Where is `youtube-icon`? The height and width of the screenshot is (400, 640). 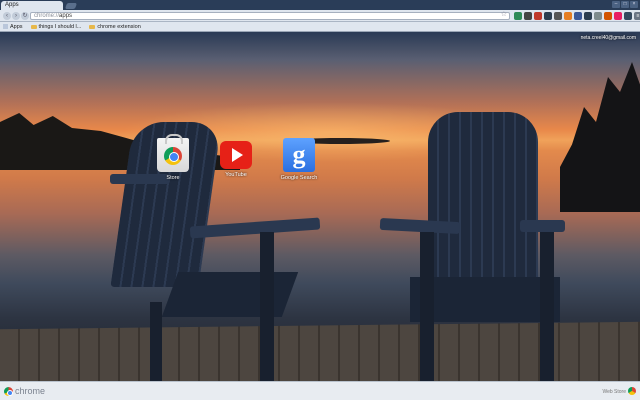
youtube-icon is located at coordinates (236, 155).